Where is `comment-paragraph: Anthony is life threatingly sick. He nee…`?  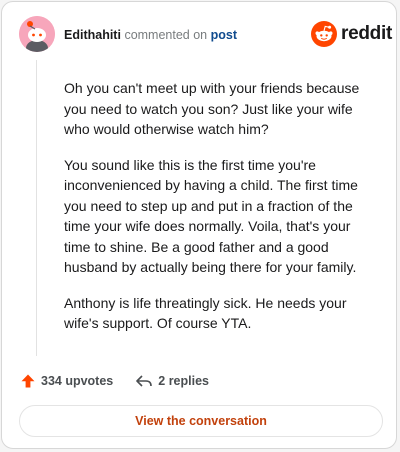 comment-paragraph: Anthony is life threatingly sick. He nee… is located at coordinates (205, 313).